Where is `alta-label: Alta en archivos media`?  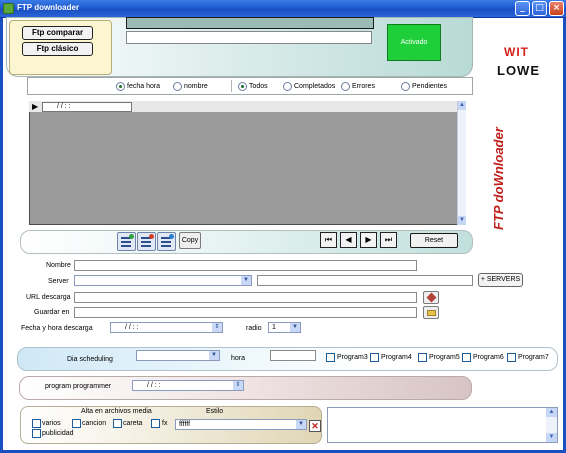
alta-label: Alta en archivos media is located at coordinates (116, 411).